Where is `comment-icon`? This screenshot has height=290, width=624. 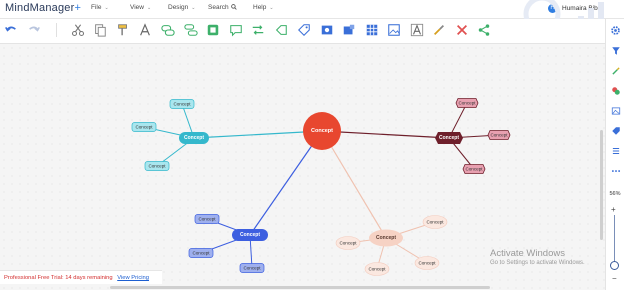
comment-icon is located at coordinates (236, 31).